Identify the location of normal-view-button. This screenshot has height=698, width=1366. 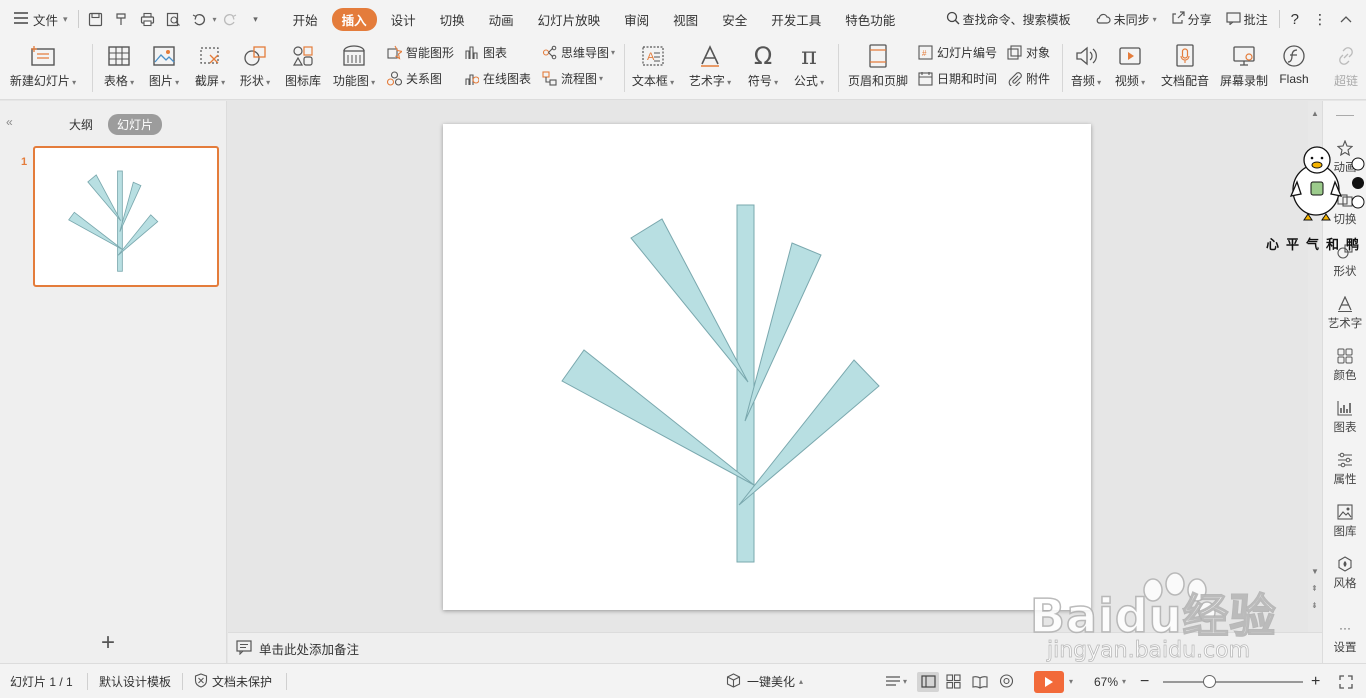
(928, 681).